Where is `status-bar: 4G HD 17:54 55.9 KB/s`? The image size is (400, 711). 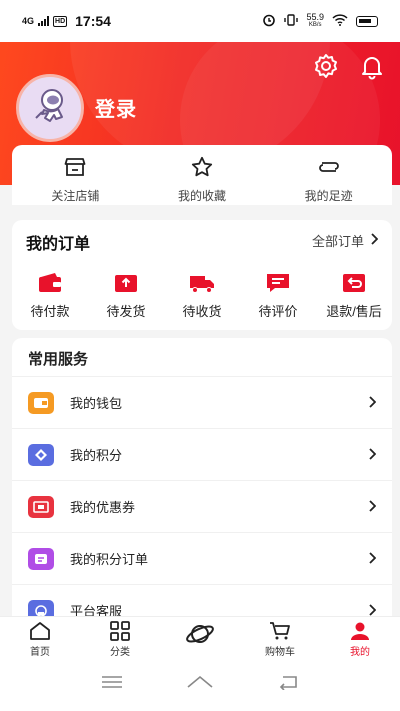
status-bar: 4G HD 17:54 55.9 KB/s is located at coordinates (200, 21).